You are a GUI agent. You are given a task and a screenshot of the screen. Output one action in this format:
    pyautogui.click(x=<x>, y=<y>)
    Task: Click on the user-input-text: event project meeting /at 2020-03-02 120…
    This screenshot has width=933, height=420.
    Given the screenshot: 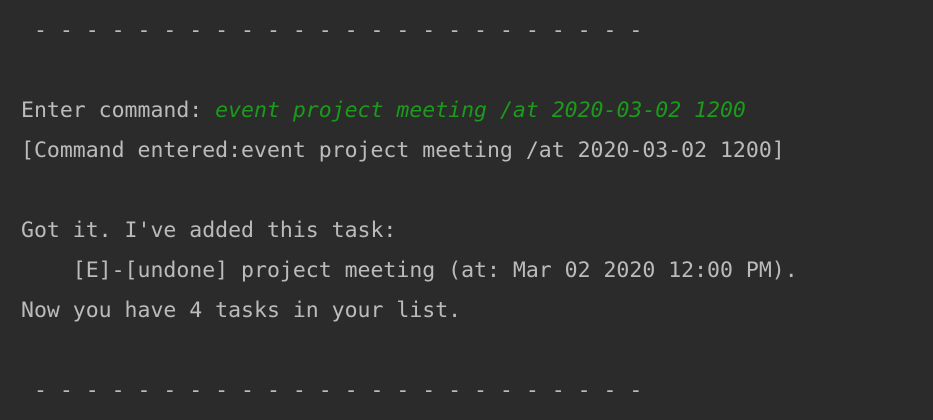 What is the action you would take?
    pyautogui.click(x=480, y=110)
    